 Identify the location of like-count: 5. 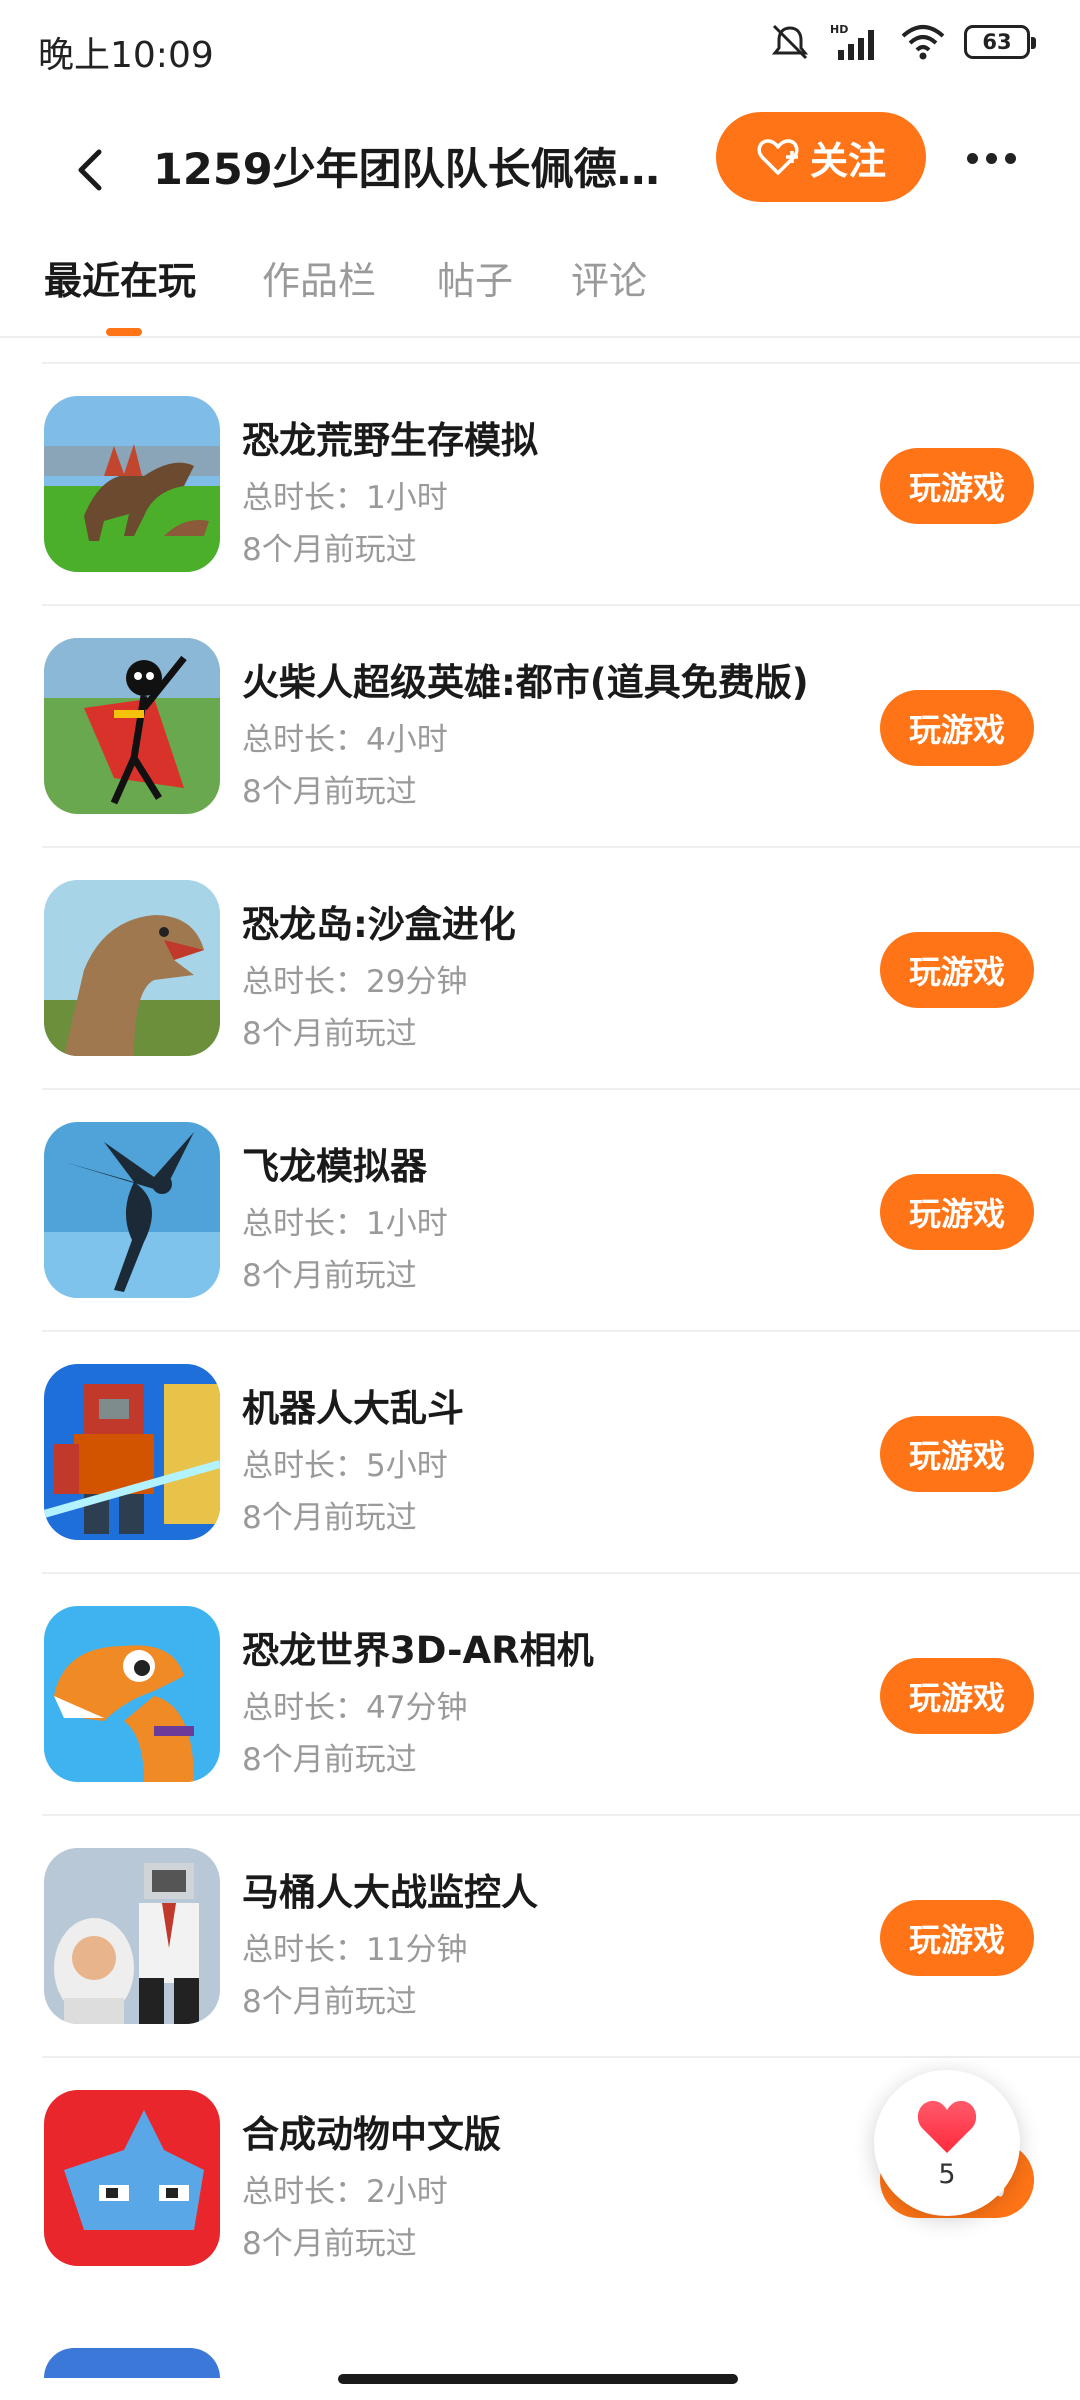
(947, 2174).